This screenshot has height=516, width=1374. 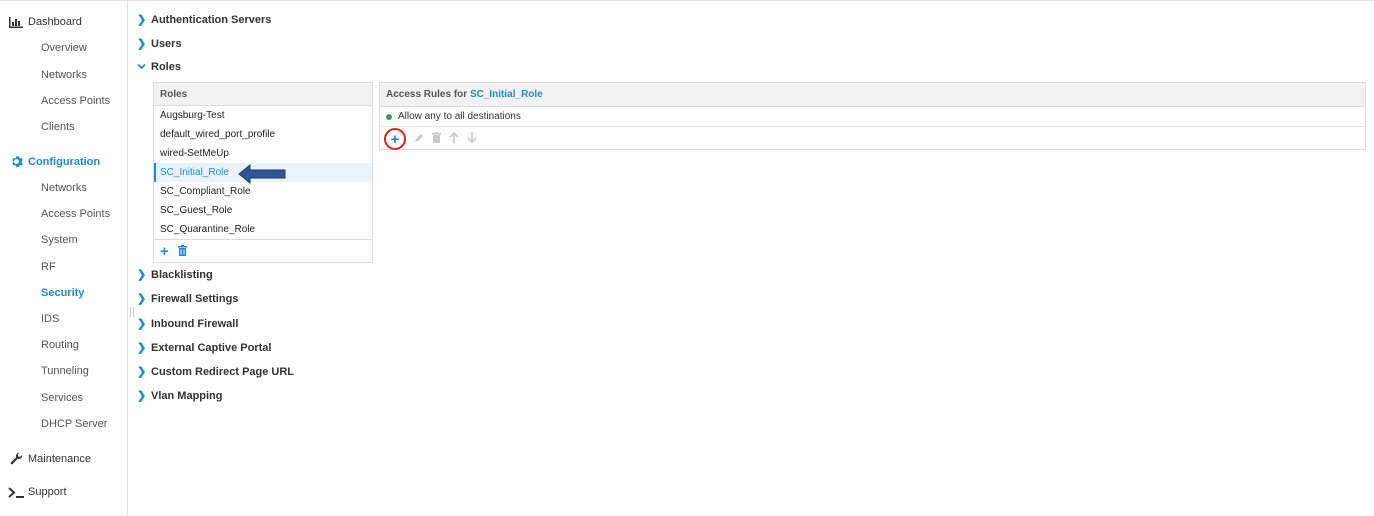 What do you see at coordinates (16, 458) in the screenshot?
I see `wrench-icon` at bounding box center [16, 458].